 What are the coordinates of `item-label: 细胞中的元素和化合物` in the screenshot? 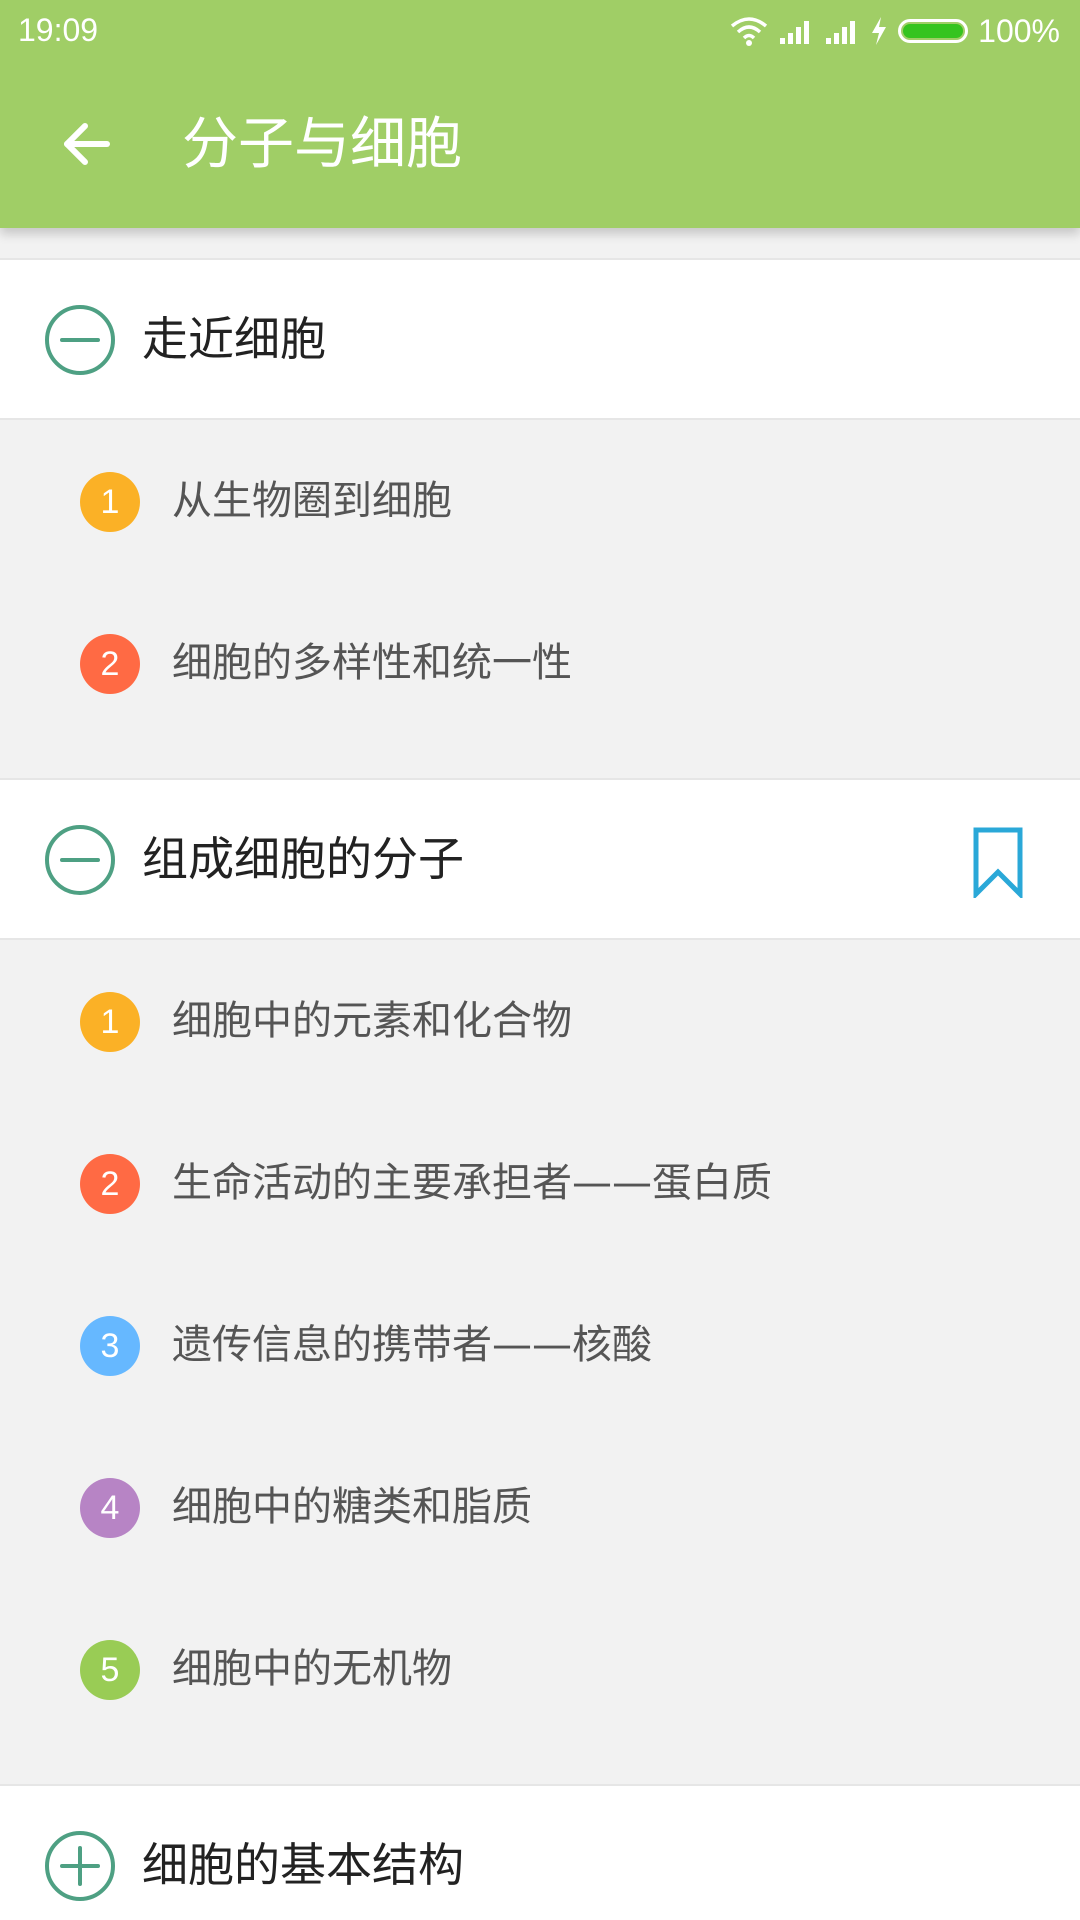 It's located at (372, 1021).